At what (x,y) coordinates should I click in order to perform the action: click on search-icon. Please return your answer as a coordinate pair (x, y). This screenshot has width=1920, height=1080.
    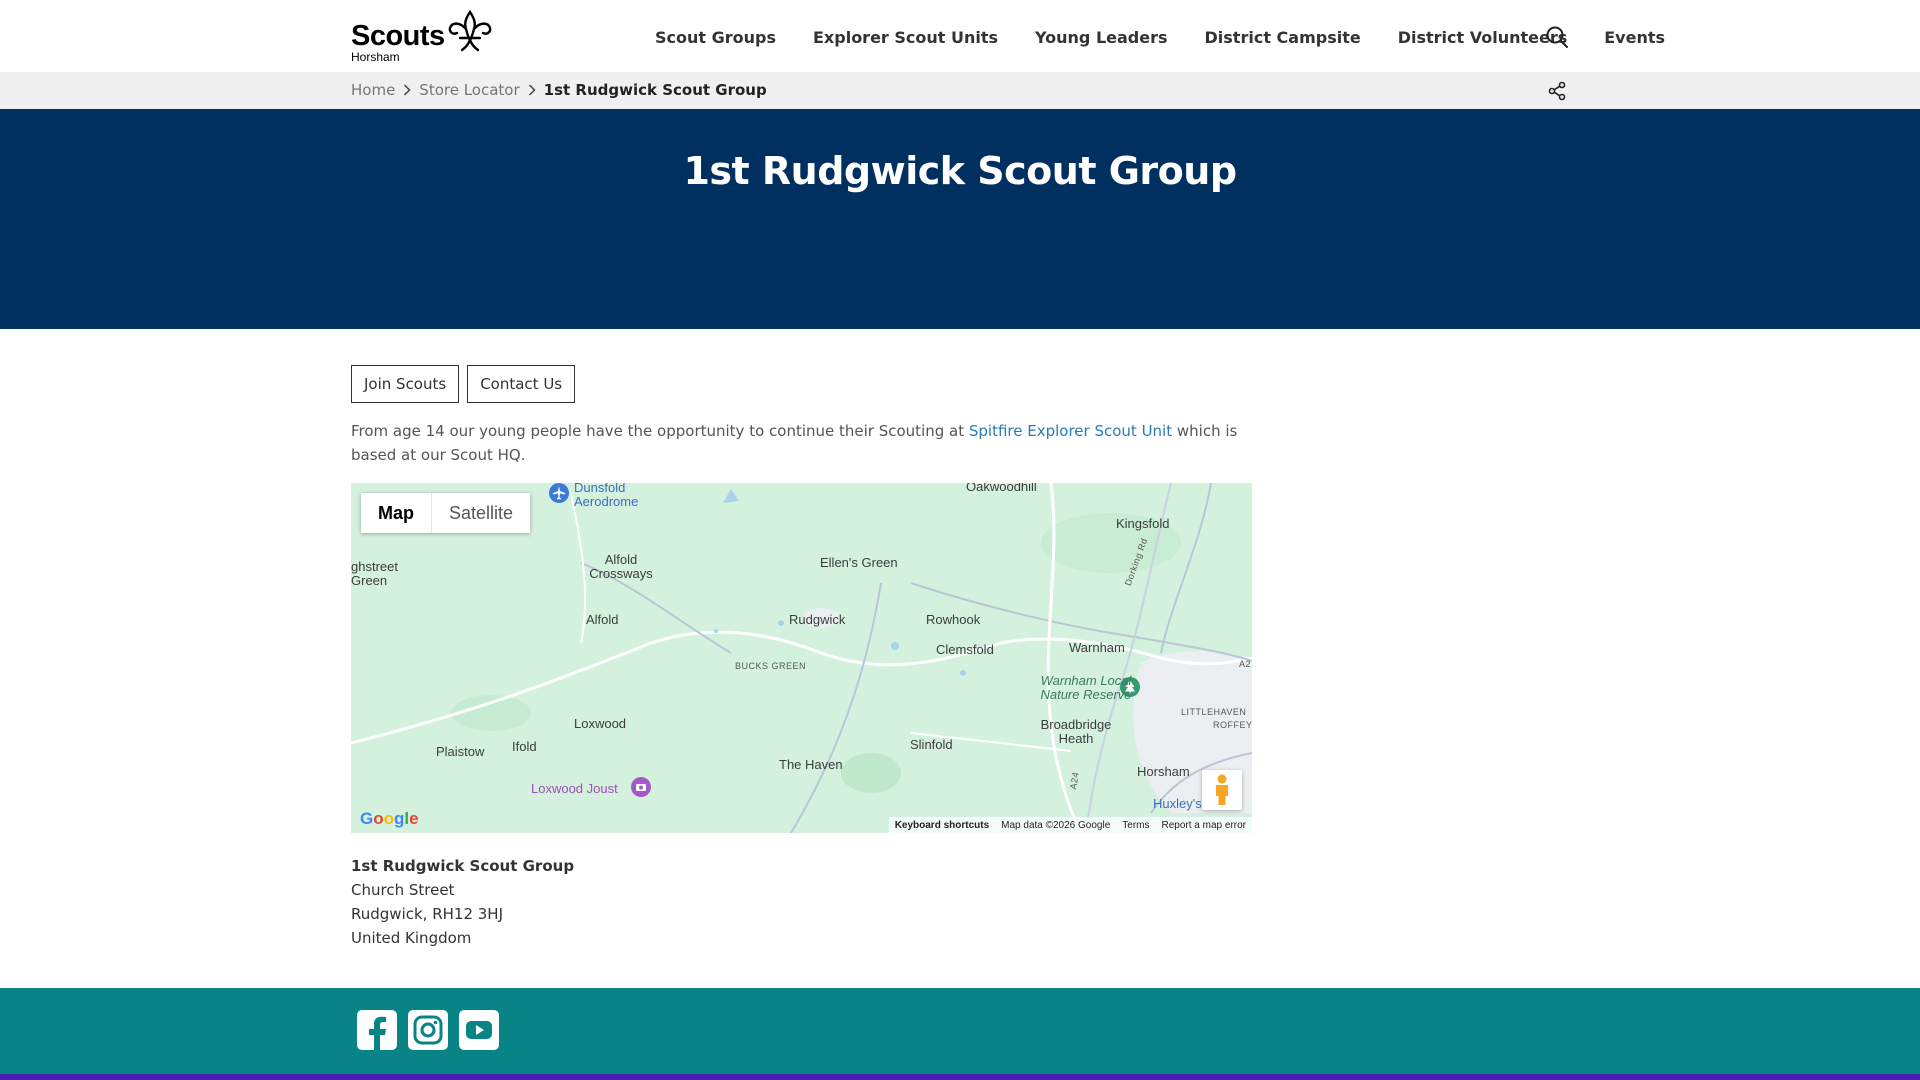
    Looking at the image, I should click on (1557, 37).